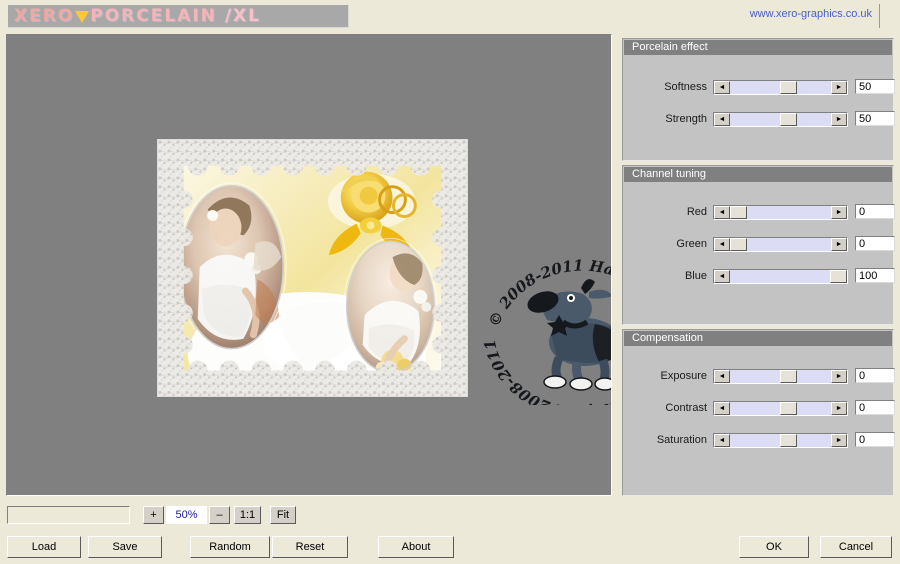 This screenshot has height=564, width=900. I want to click on dog-icon, so click(569, 335).